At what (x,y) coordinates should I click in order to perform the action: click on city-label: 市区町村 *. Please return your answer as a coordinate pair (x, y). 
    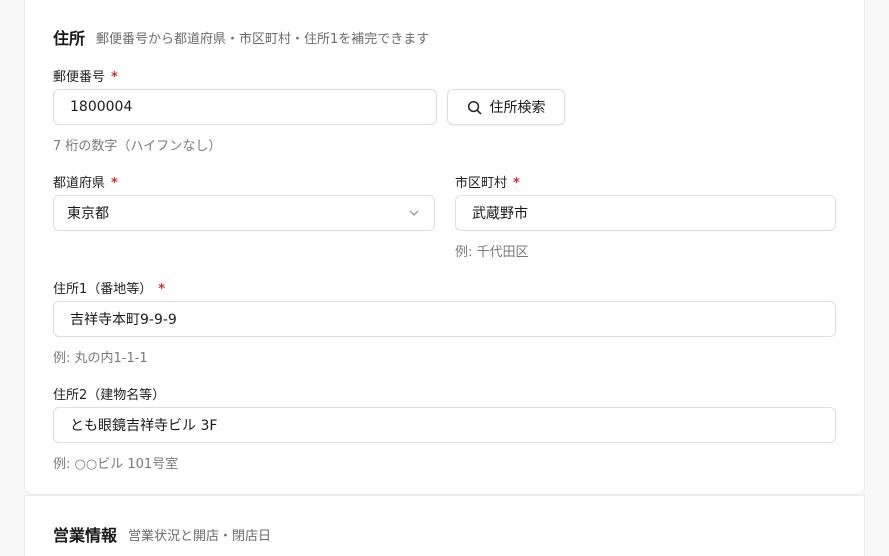
    Looking at the image, I should click on (487, 181).